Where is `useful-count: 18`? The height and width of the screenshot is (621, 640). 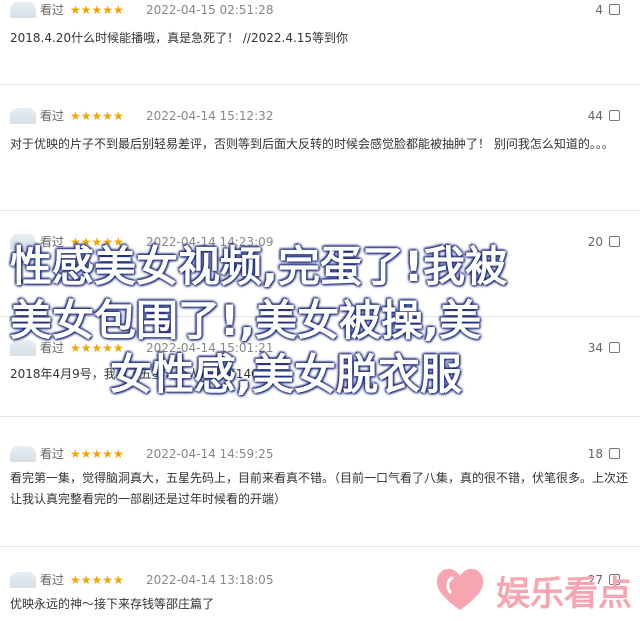
useful-count: 18 is located at coordinates (595, 454).